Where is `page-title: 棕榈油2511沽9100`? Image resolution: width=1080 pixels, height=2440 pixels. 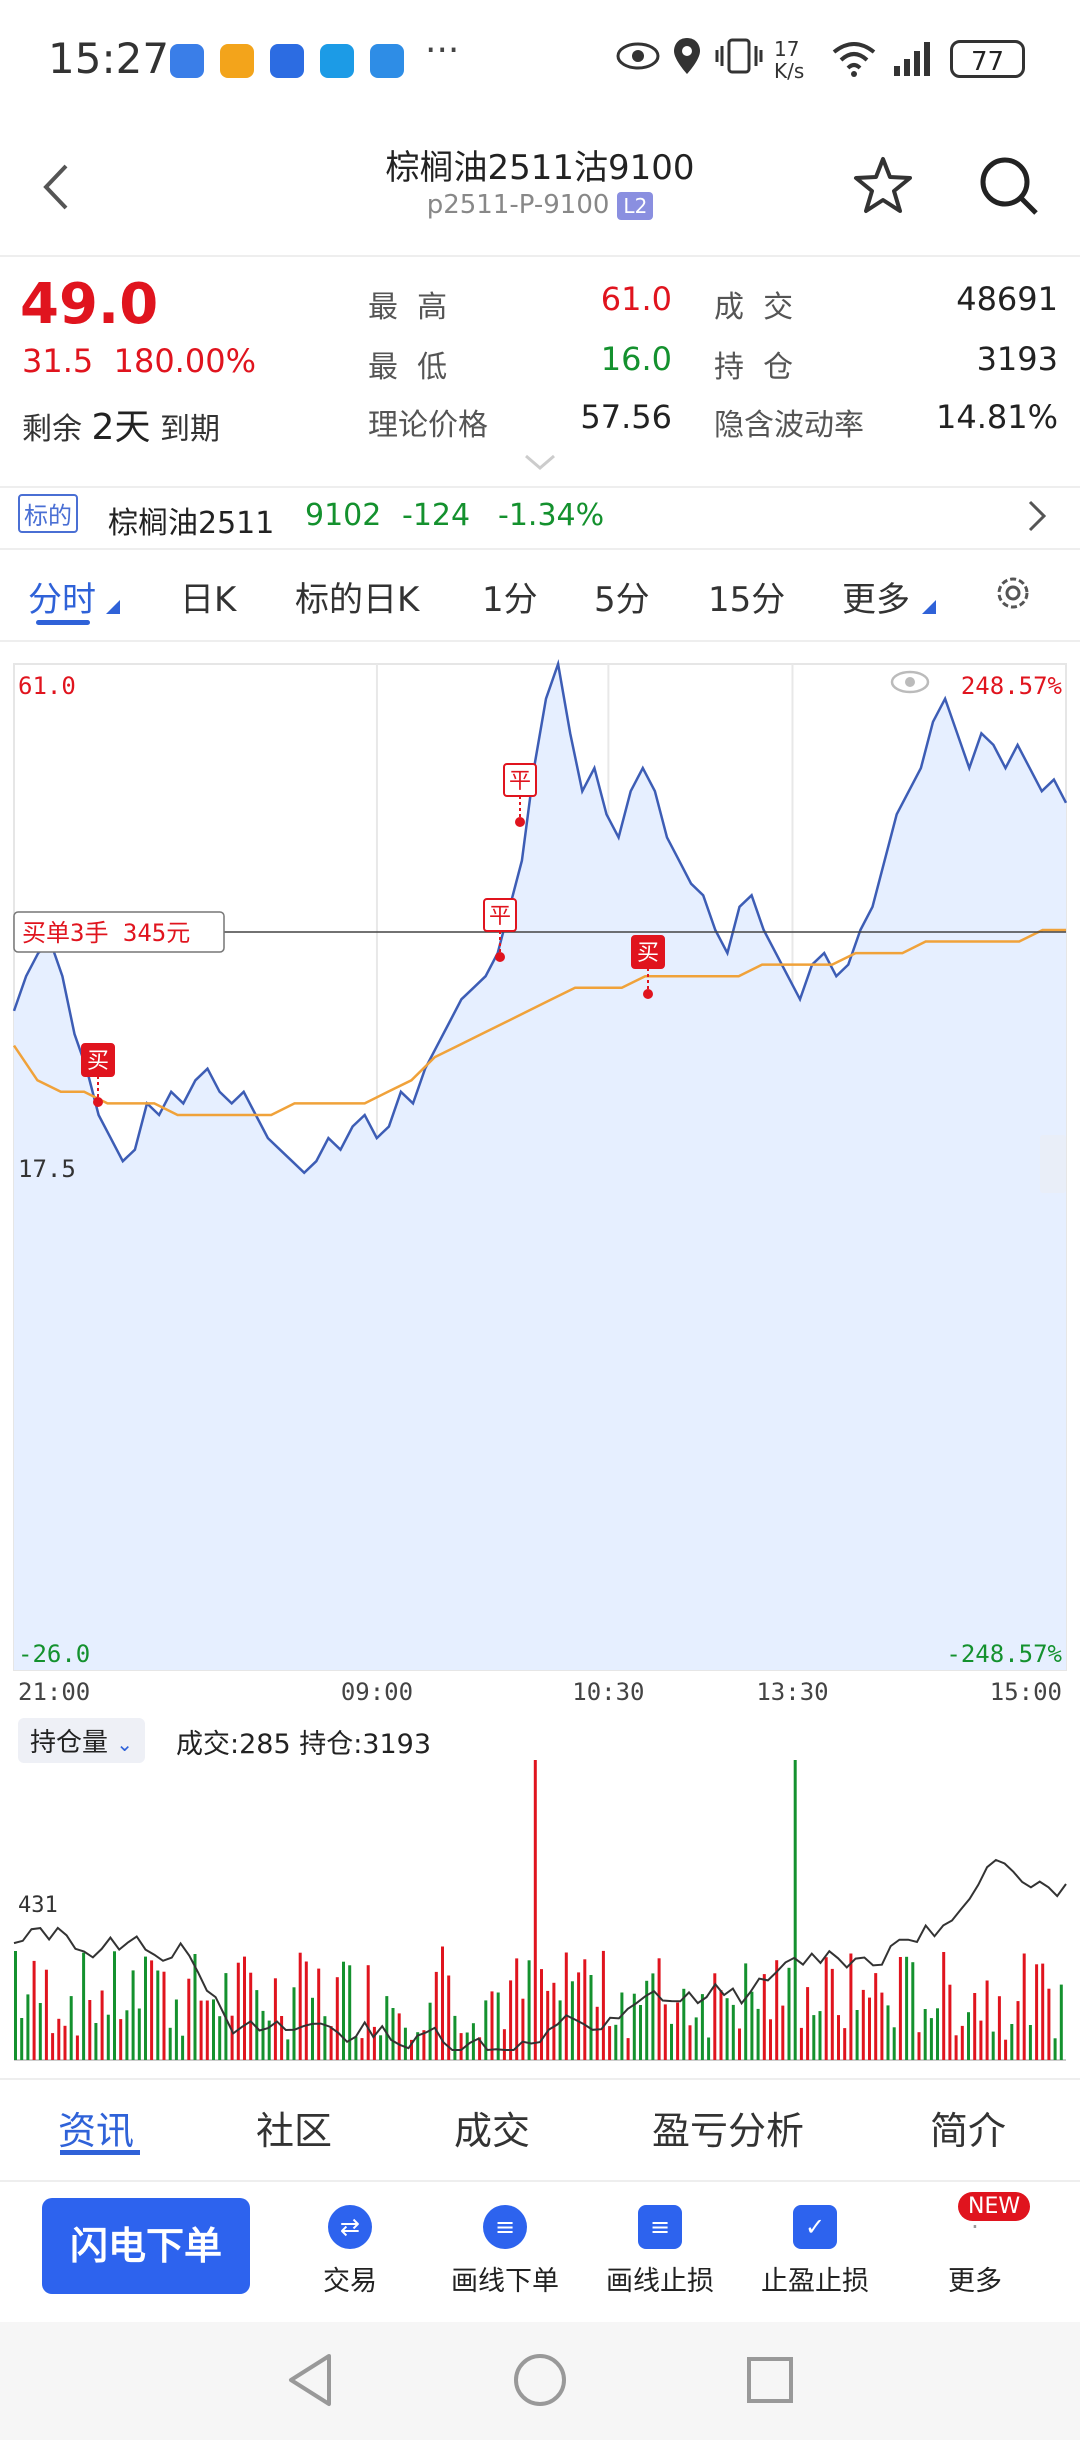
page-title: 棕榈油2511沽9100 is located at coordinates (540, 168).